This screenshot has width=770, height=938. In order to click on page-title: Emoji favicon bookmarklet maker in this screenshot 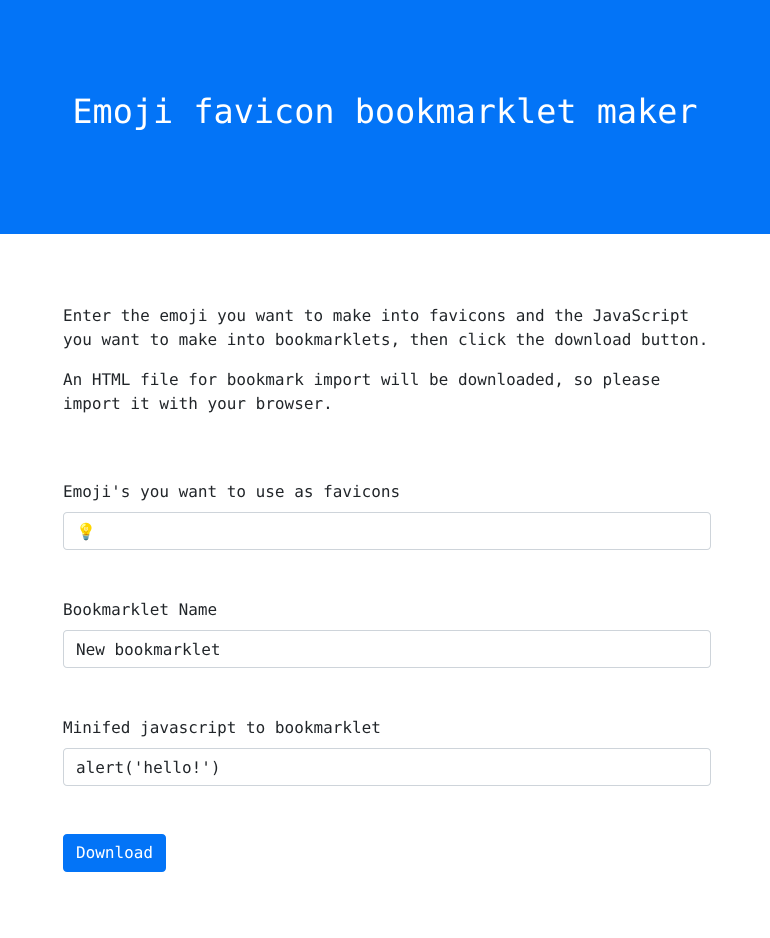, I will do `click(385, 112)`.